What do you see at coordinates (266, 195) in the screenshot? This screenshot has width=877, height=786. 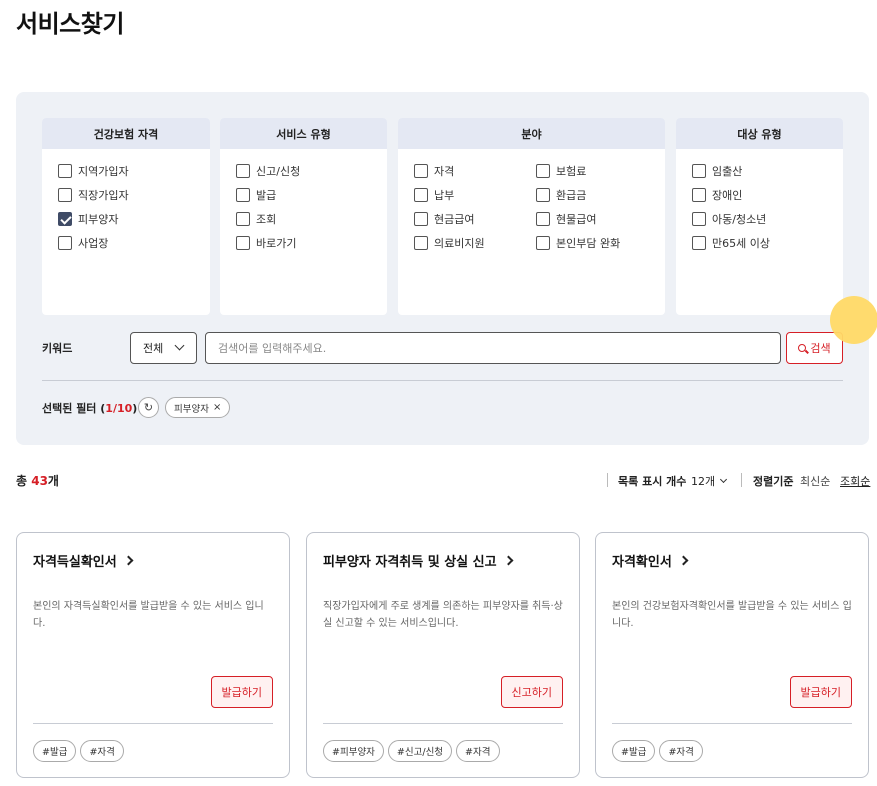 I see `filter-option-label: 발급` at bounding box center [266, 195].